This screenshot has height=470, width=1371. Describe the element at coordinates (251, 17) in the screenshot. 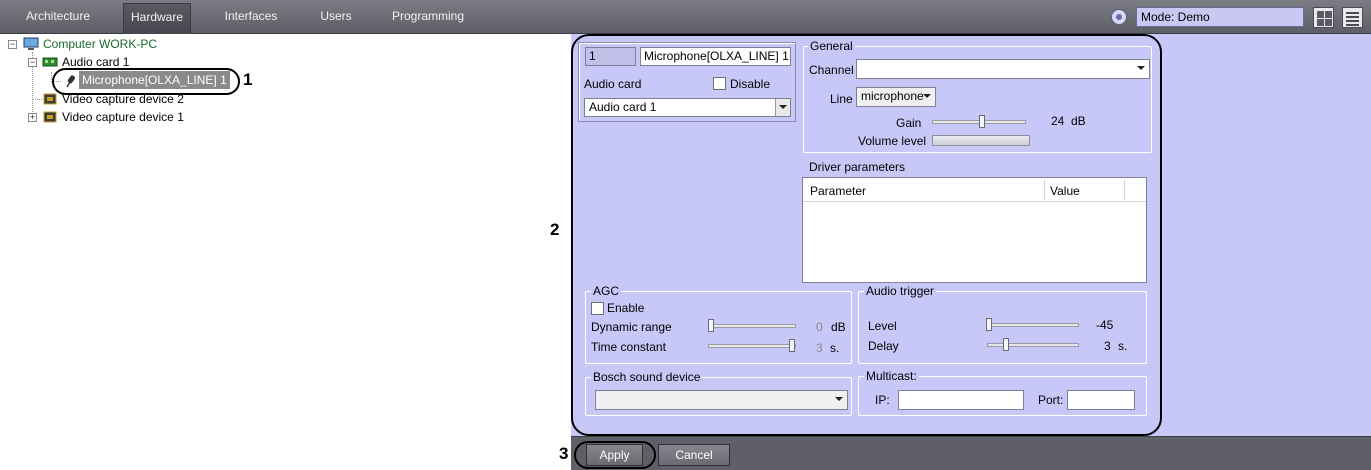

I see `tab-interfaces: Interfaces` at that location.